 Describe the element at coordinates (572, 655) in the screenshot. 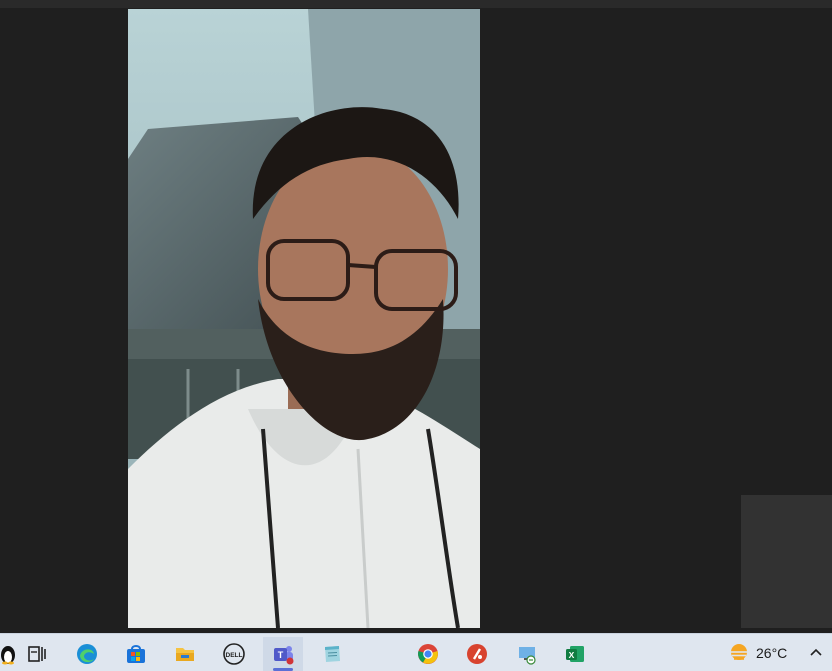

I see `svg-text: X` at that location.